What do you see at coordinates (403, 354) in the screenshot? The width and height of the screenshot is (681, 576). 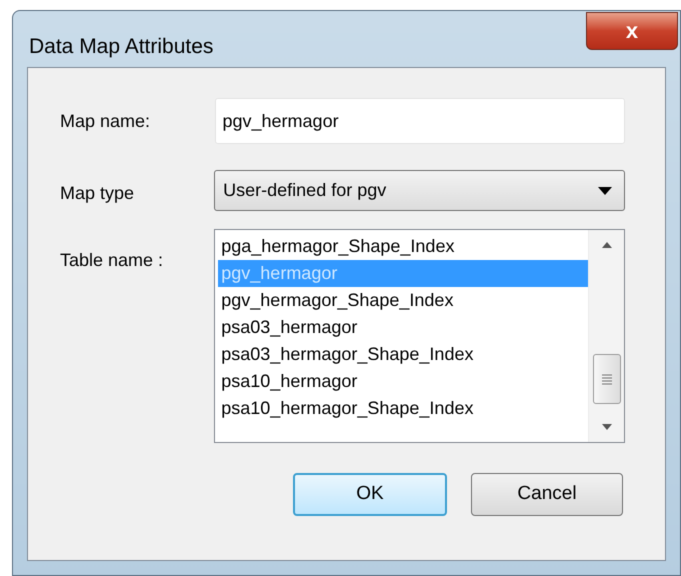 I see `list-item: psa03_hermagor_Shape_Index` at bounding box center [403, 354].